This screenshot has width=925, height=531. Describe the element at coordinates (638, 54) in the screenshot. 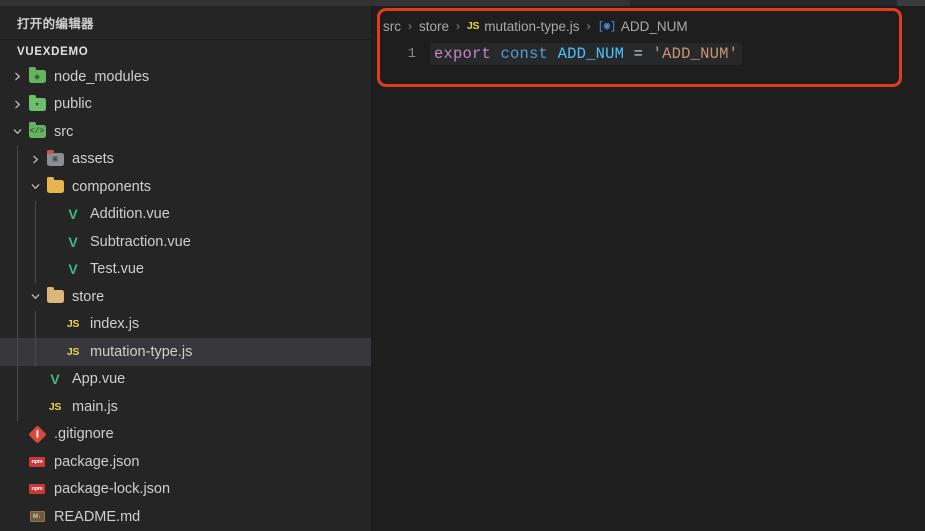

I see `code-token-operator: =` at that location.